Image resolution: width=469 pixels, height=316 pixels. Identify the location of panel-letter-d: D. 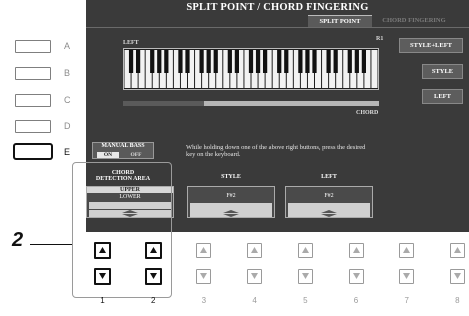
(67, 126).